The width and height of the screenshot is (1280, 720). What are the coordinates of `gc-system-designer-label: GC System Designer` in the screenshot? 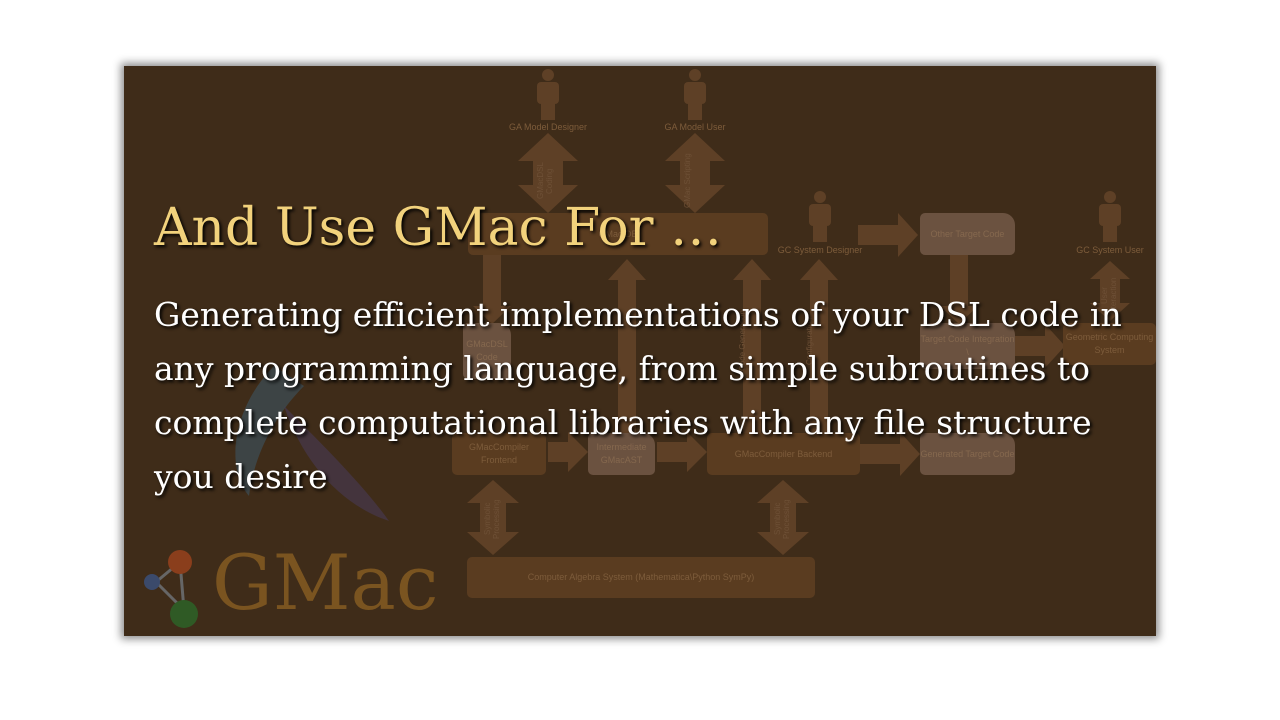 It's located at (820, 250).